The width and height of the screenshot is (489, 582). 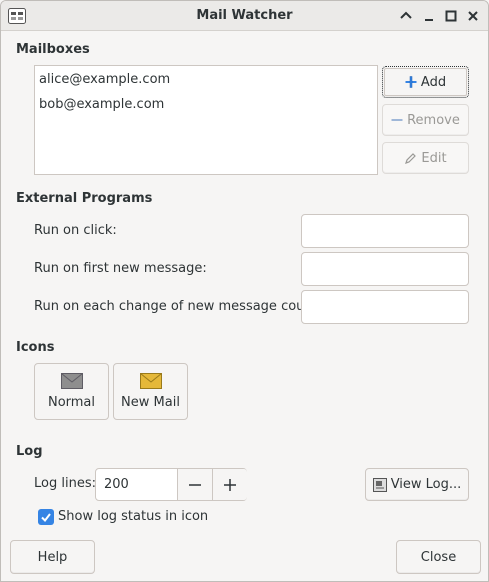 What do you see at coordinates (71, 381) in the screenshot?
I see `envelope-icon` at bounding box center [71, 381].